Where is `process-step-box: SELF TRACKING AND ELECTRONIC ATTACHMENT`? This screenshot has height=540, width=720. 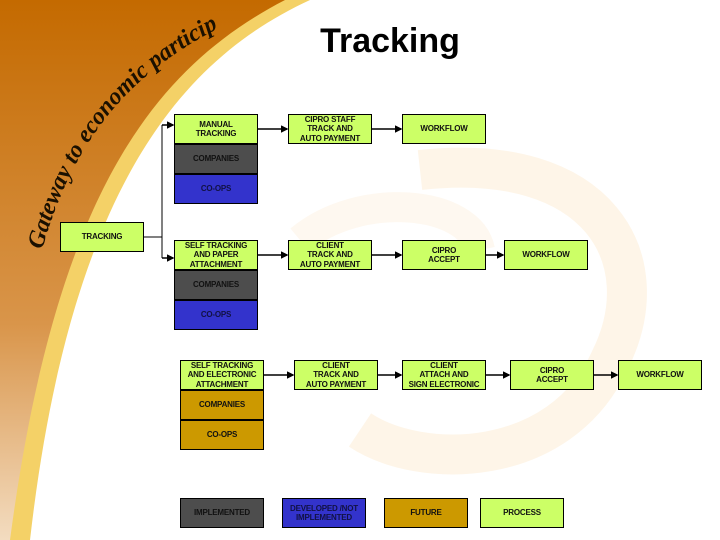 process-step-box: SELF TRACKING AND ELECTRONIC ATTACHMENT is located at coordinates (222, 375).